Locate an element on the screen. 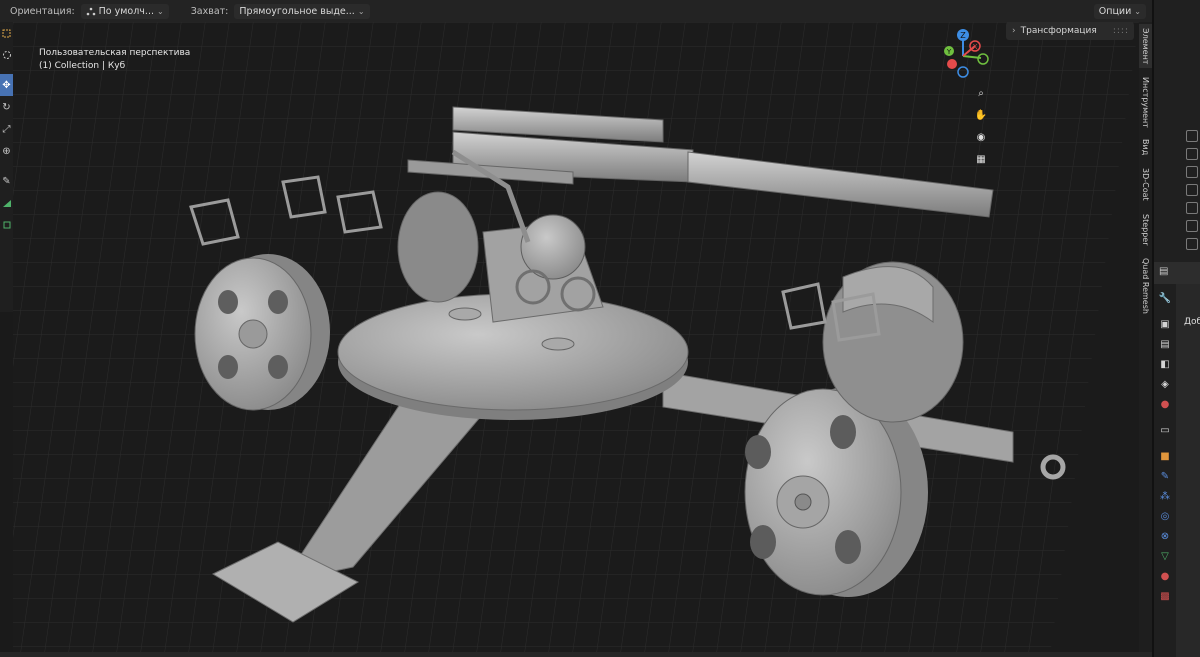 This screenshot has width=1200, height=657. tool-shelf: ✥ ↻ ⤢ ⊕ ✎ is located at coordinates (6, 167).